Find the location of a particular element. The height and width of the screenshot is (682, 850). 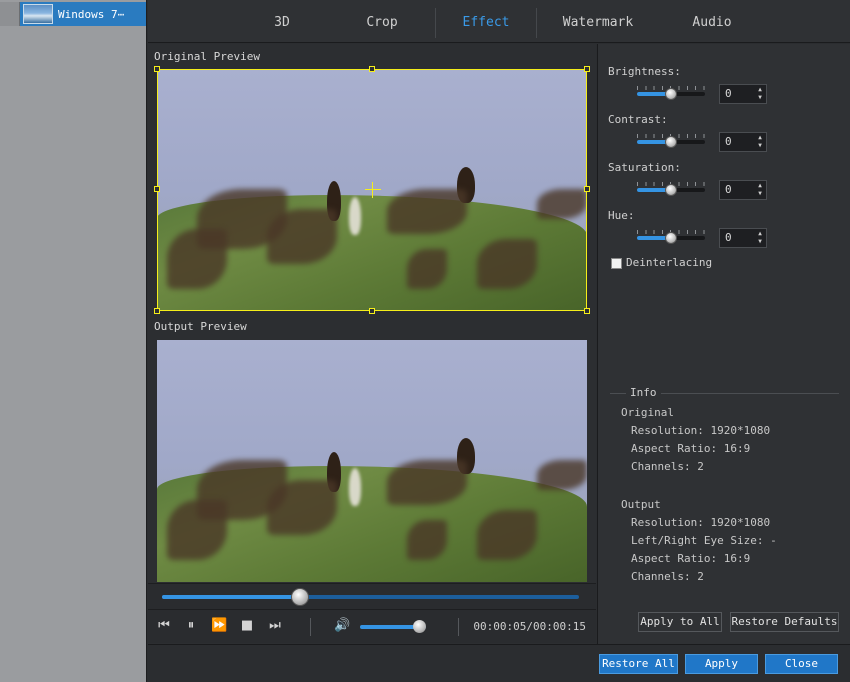

info-original-resolution: Resolution: 1920*1080 is located at coordinates (701, 430).